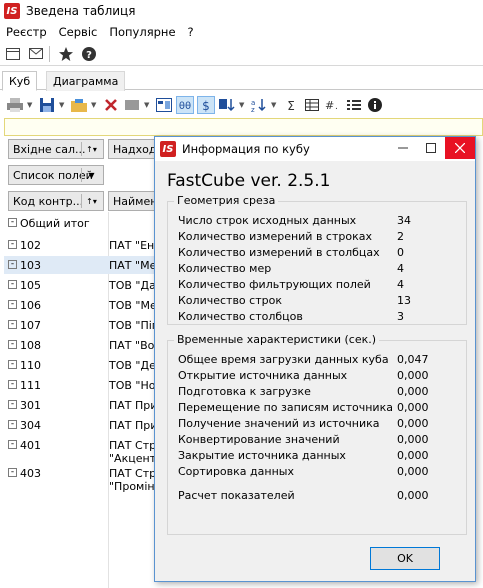 The width and height of the screenshot is (483, 588). What do you see at coordinates (320, 269) in the screenshot?
I see `info-row: Количество мер 4` at bounding box center [320, 269].